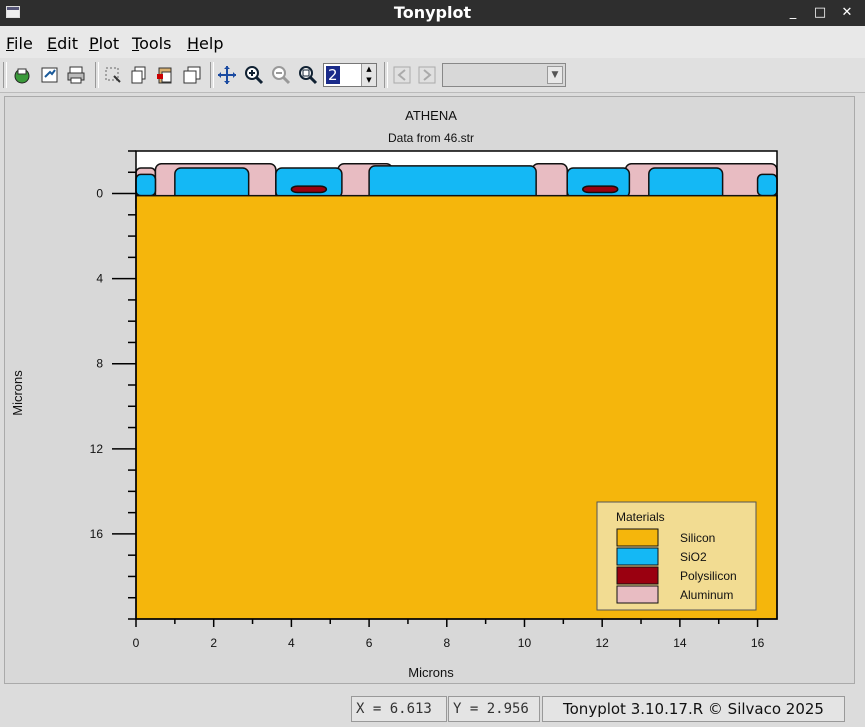 The height and width of the screenshot is (727, 865). What do you see at coordinates (446, 643) in the screenshot?
I see `x-tick-label: 8` at bounding box center [446, 643].